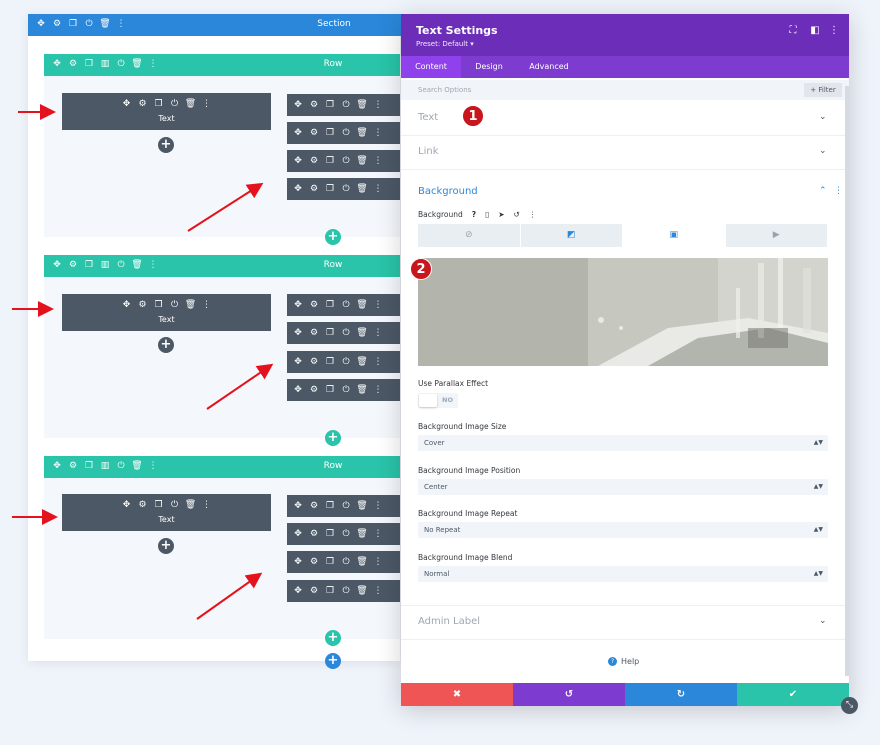  Describe the element at coordinates (440, 214) in the screenshot. I see `background-label: Background` at that location.